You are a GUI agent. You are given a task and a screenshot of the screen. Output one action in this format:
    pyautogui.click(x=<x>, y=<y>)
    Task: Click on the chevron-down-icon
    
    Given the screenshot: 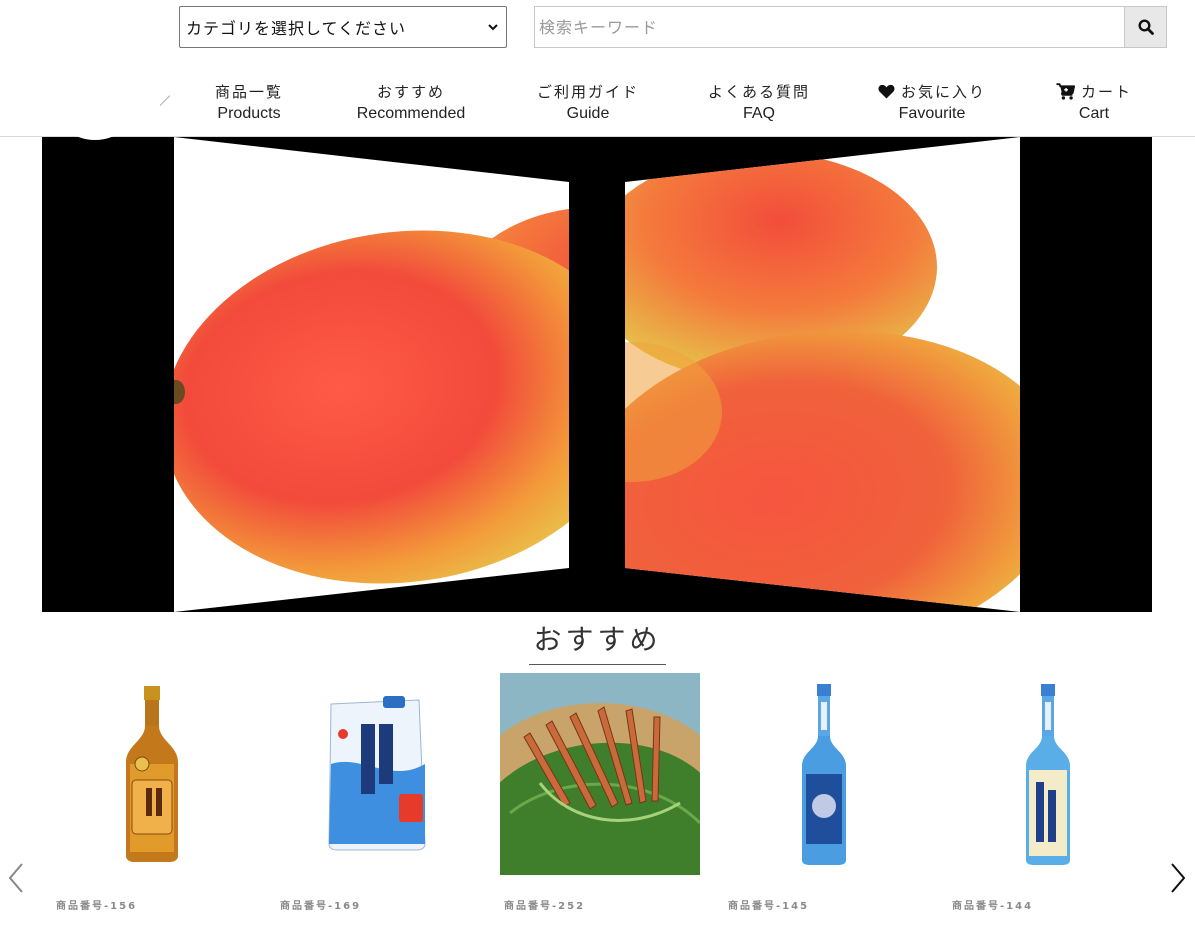 What is the action you would take?
    pyautogui.click(x=493, y=27)
    